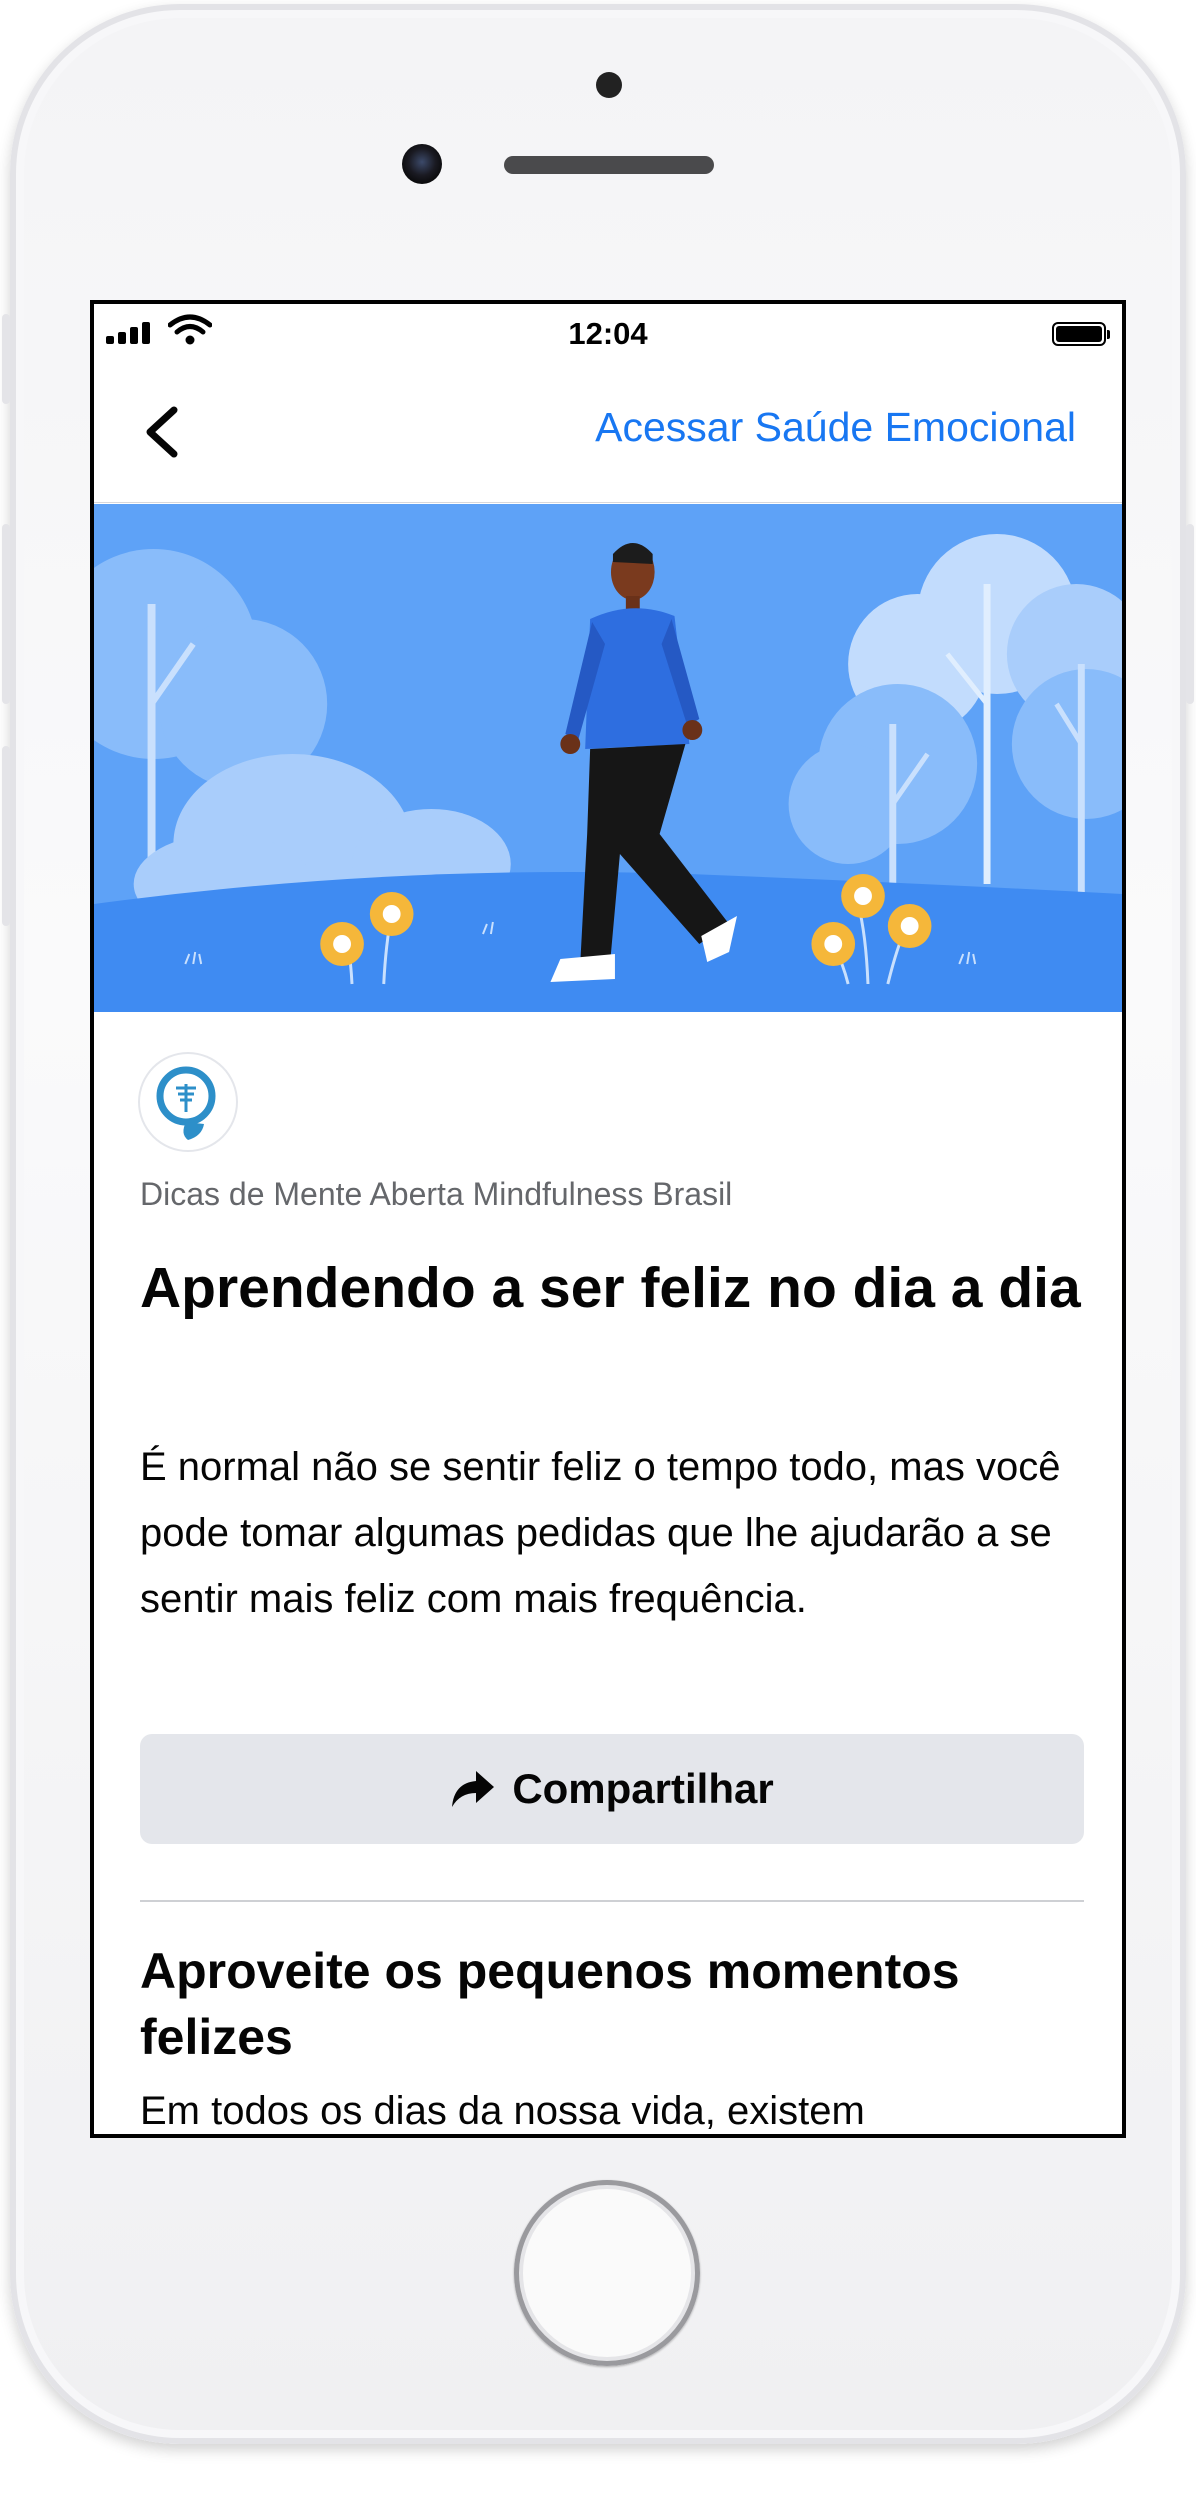 The width and height of the screenshot is (1196, 2500). Describe the element at coordinates (6, 359) in the screenshot. I see `silent-switch` at that location.